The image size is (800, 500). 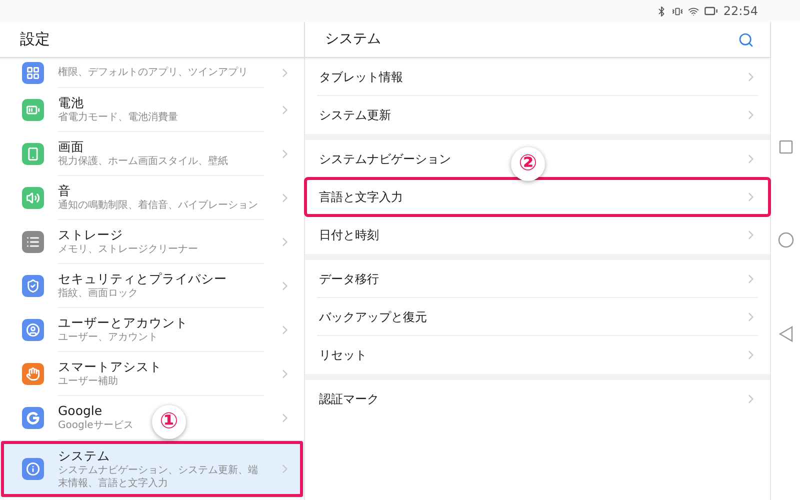 What do you see at coordinates (537, 197) in the screenshot?
I see `menu-row: 言語と文字入力` at bounding box center [537, 197].